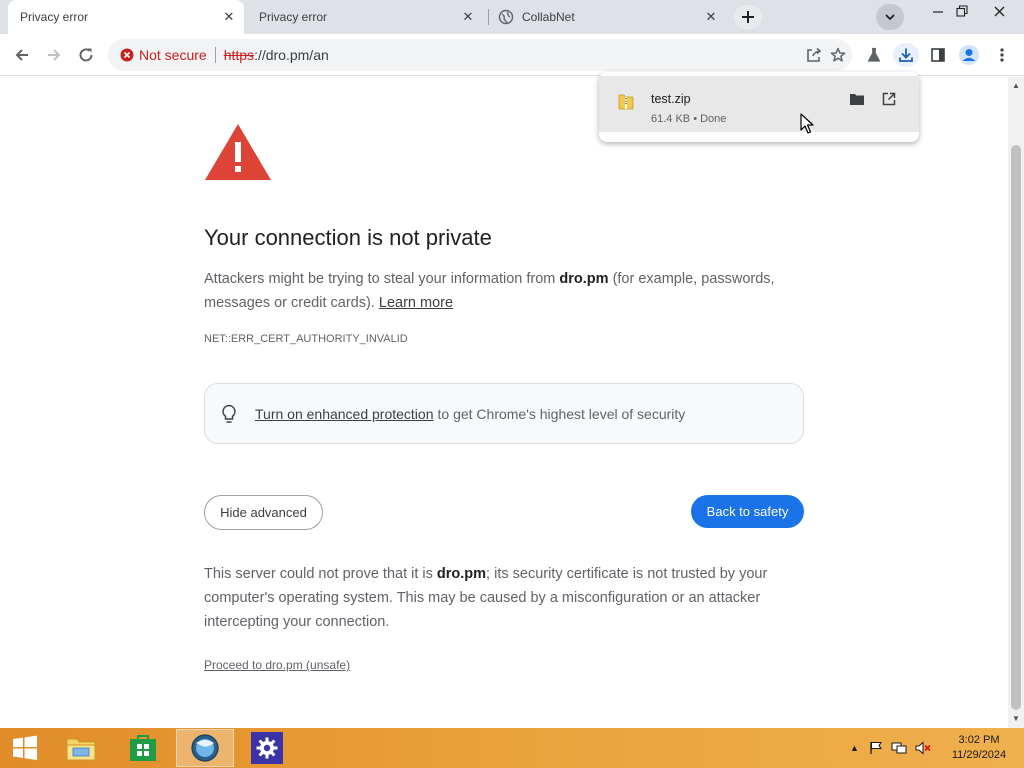 The width and height of the screenshot is (1024, 768). I want to click on site-info-button: Not secure, so click(163, 55).